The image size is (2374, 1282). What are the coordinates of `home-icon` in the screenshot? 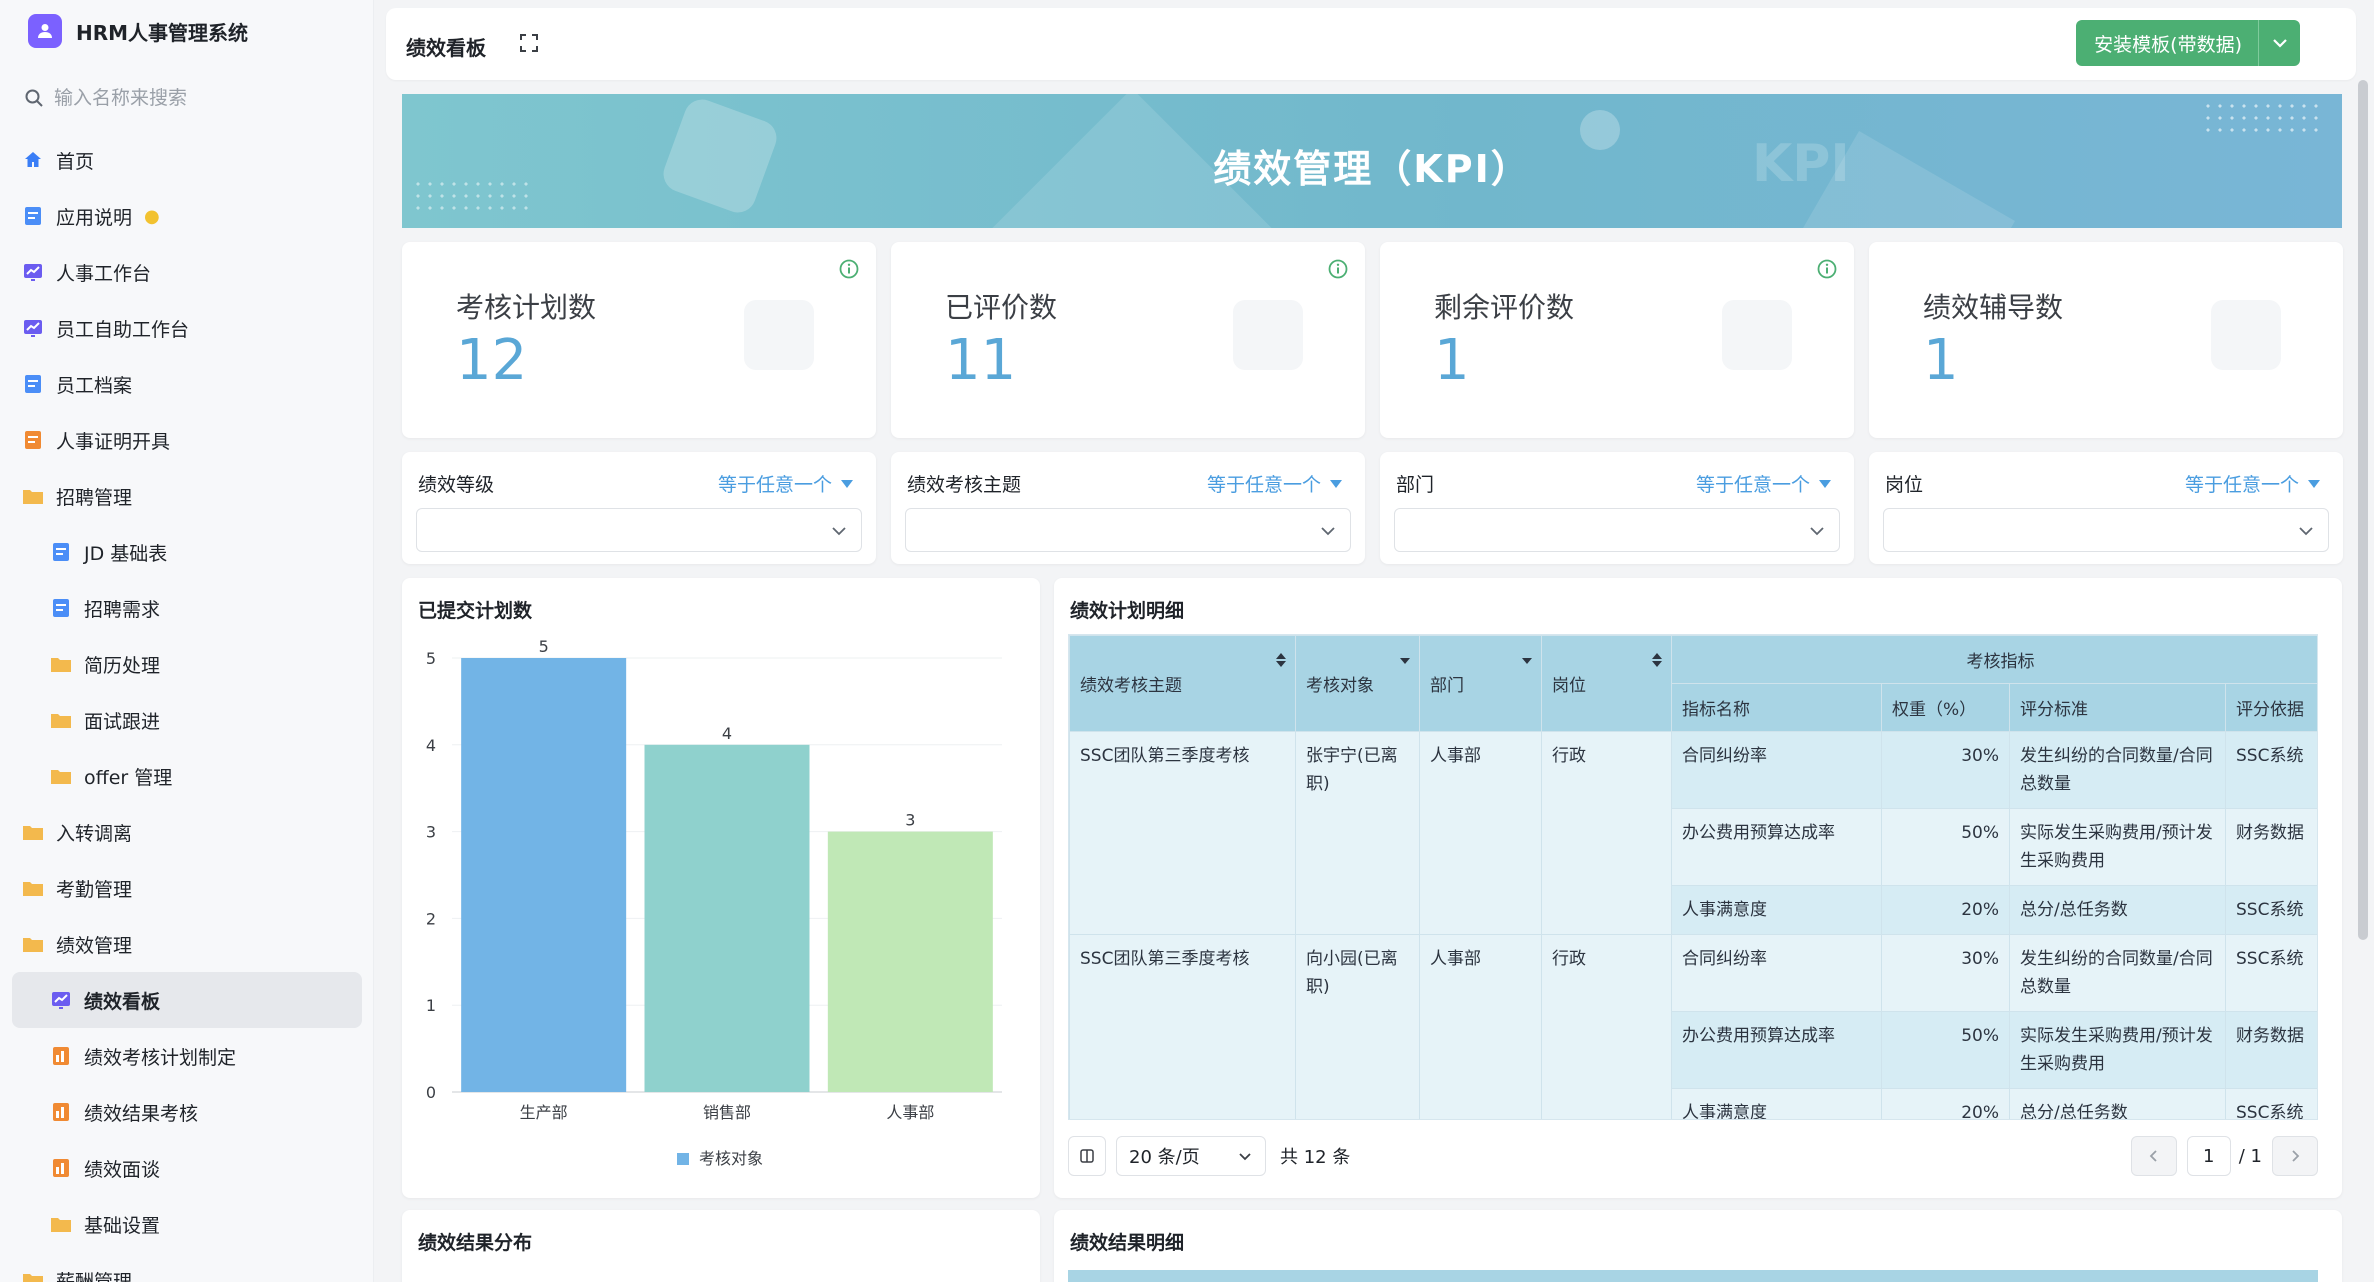 It's located at (33, 160).